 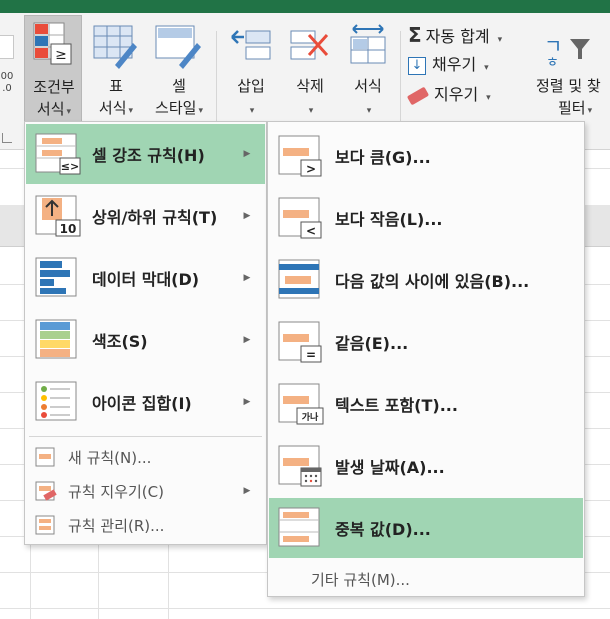 I want to click on autosum-button: Σ 자동 합계 ▾, so click(x=455, y=35).